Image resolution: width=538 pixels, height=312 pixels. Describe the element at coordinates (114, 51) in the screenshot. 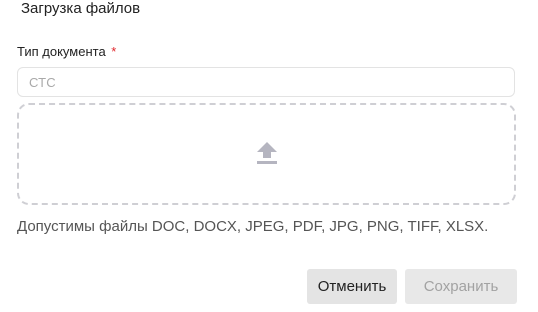

I see `required-marker: *` at that location.